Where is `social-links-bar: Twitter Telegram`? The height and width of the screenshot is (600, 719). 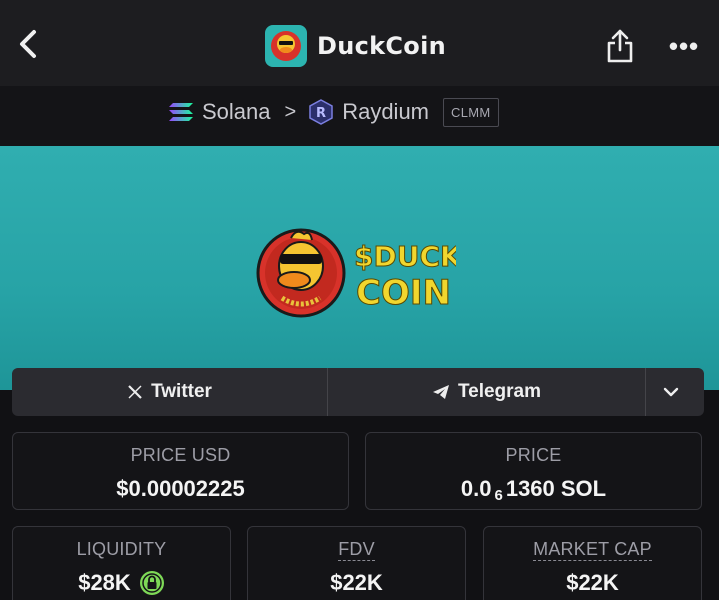 social-links-bar: Twitter Telegram is located at coordinates (358, 392).